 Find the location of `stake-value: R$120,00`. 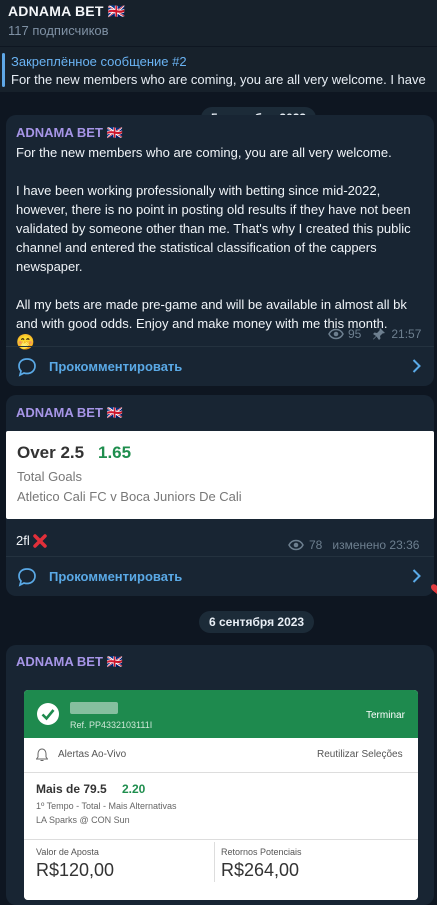

stake-value: R$120,00 is located at coordinates (75, 870).